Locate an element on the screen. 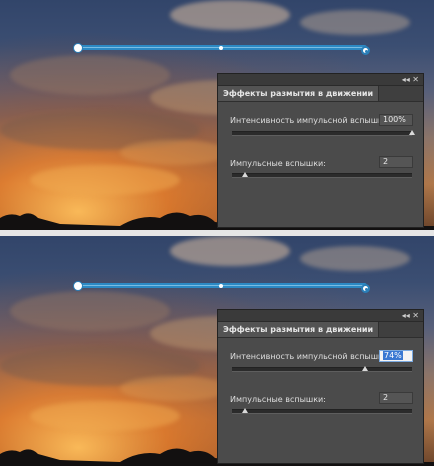  intensity-input-selection: 74% is located at coordinates (393, 355).